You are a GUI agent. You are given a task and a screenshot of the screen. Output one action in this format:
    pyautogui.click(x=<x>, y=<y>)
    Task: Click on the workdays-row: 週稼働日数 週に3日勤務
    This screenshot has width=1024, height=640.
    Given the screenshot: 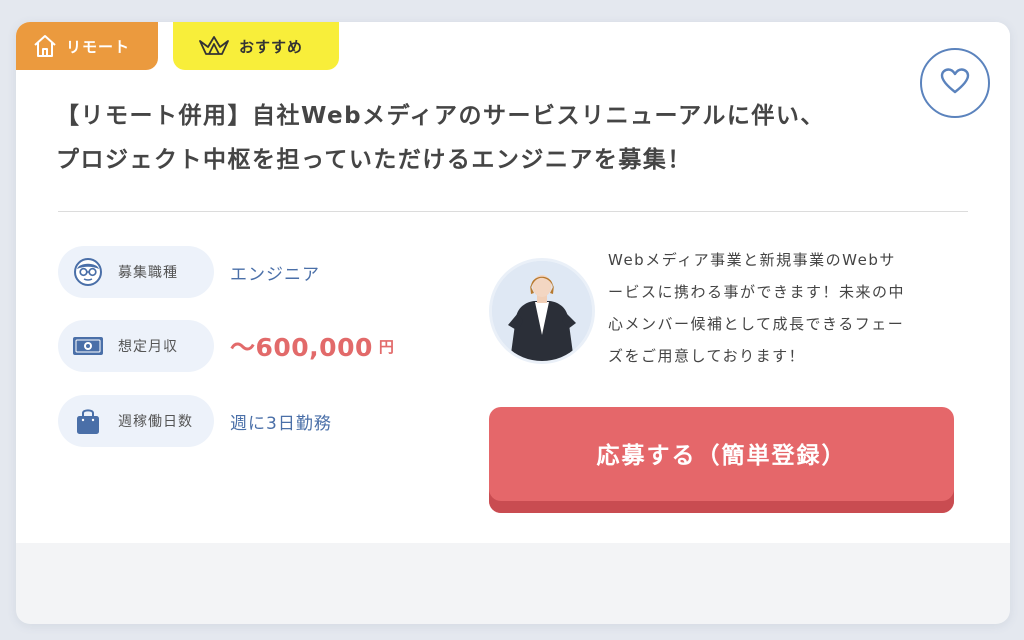 What is the action you would take?
    pyautogui.click(x=195, y=421)
    